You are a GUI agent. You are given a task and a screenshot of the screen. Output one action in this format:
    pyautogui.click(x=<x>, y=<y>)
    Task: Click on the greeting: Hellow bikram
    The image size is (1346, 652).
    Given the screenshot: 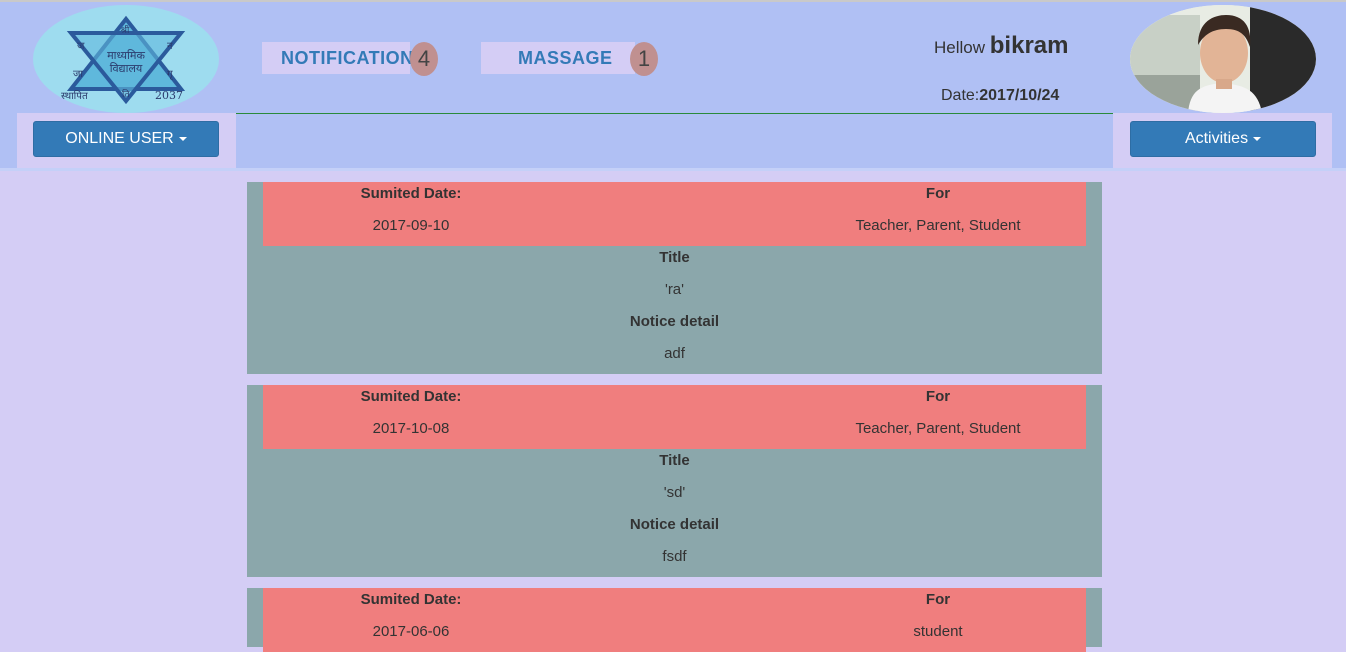 What is the action you would take?
    pyautogui.click(x=1001, y=46)
    